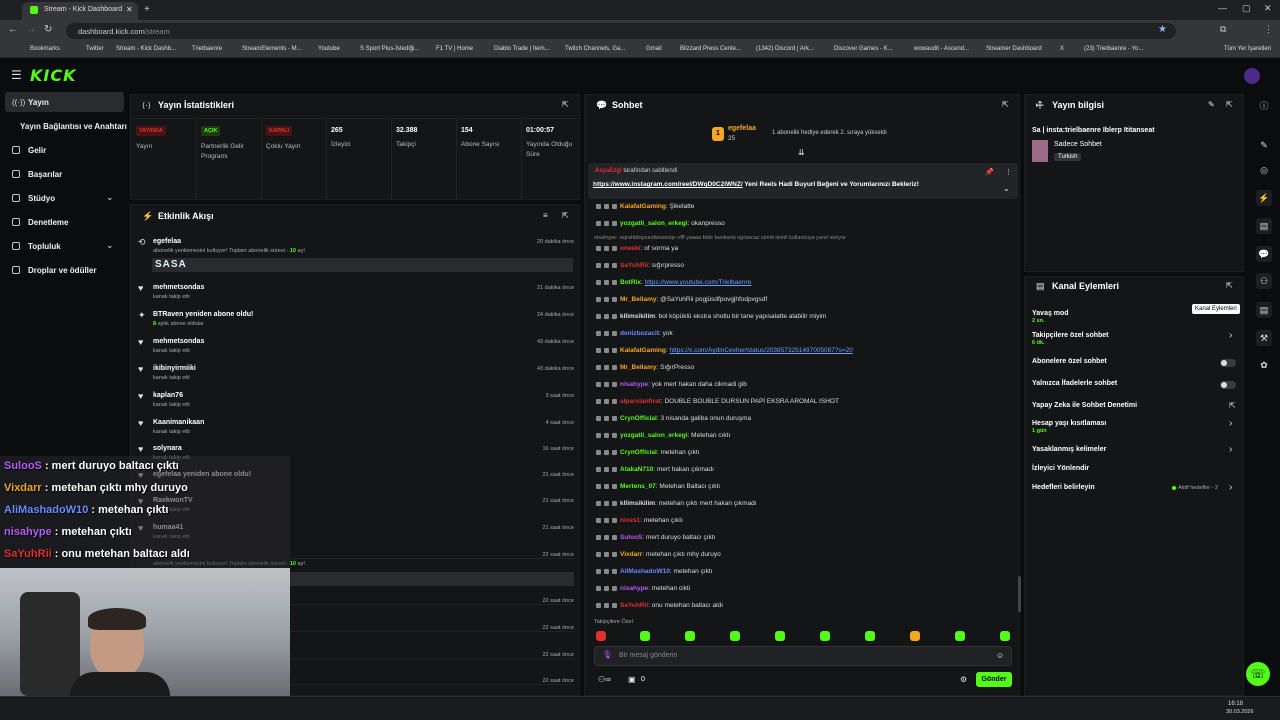 This screenshot has height=720, width=1280. I want to click on filter-icon: ≡, so click(545, 215).